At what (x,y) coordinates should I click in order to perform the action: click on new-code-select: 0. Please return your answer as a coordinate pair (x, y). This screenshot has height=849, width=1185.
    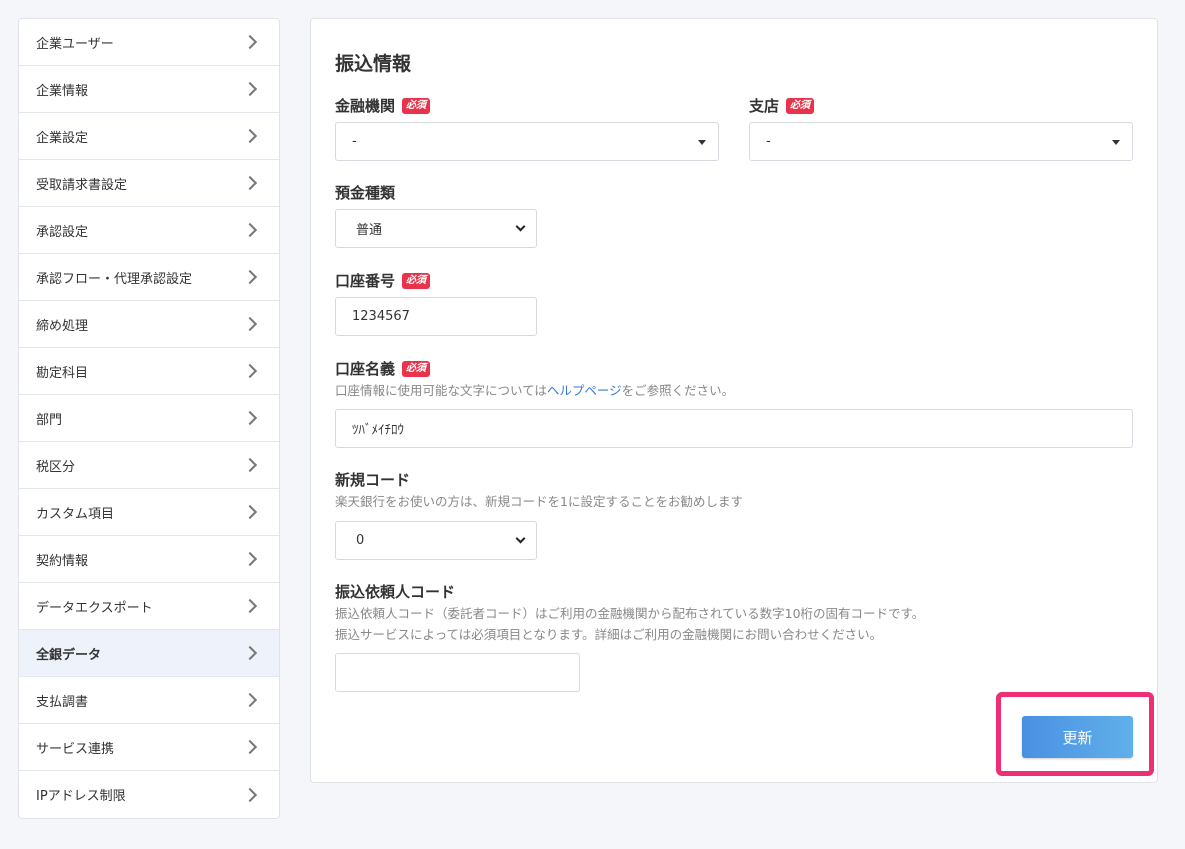
    Looking at the image, I should click on (436, 540).